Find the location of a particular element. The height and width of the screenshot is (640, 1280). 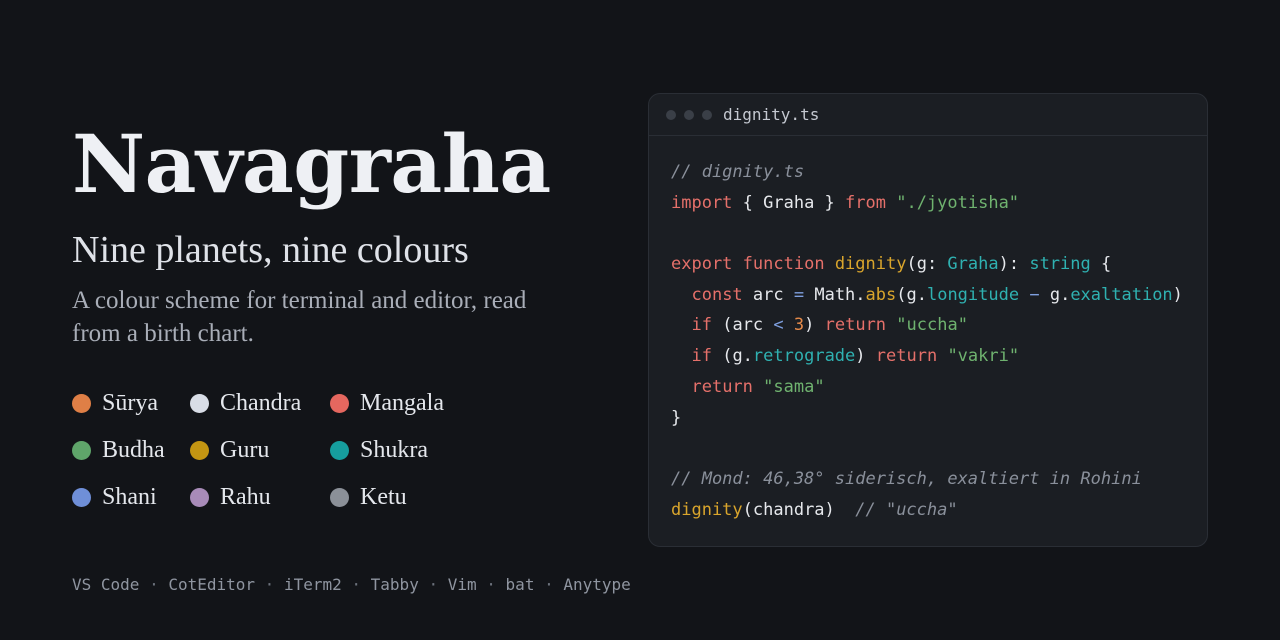

planet-name: Guru is located at coordinates (245, 449).